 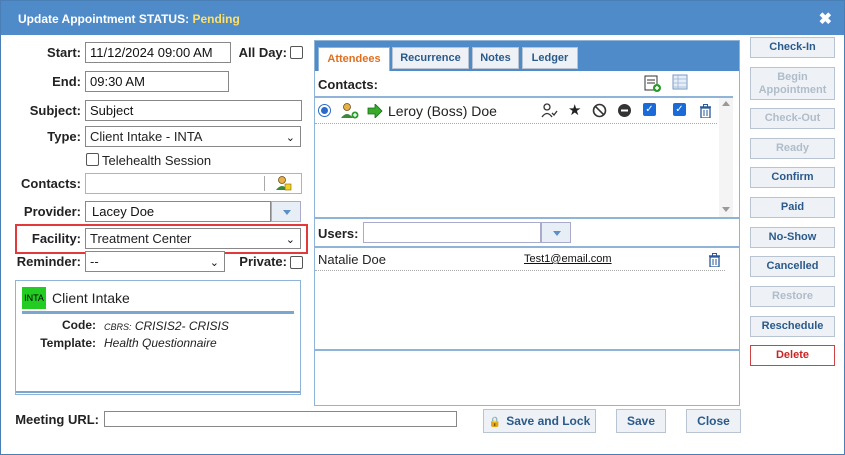 I want to click on contact-name: Leroy (Boss) Doe, so click(x=442, y=111).